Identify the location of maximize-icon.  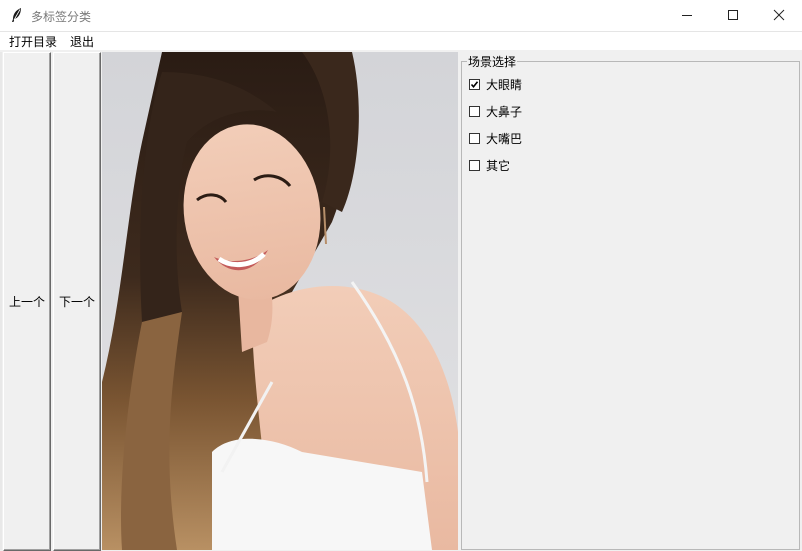
(733, 15).